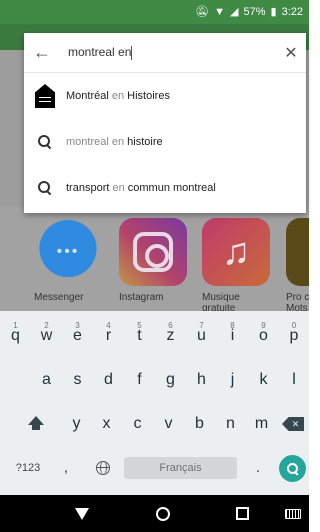 This screenshot has width=320, height=532. What do you see at coordinates (170, 380) in the screenshot?
I see `key-g: g` at bounding box center [170, 380].